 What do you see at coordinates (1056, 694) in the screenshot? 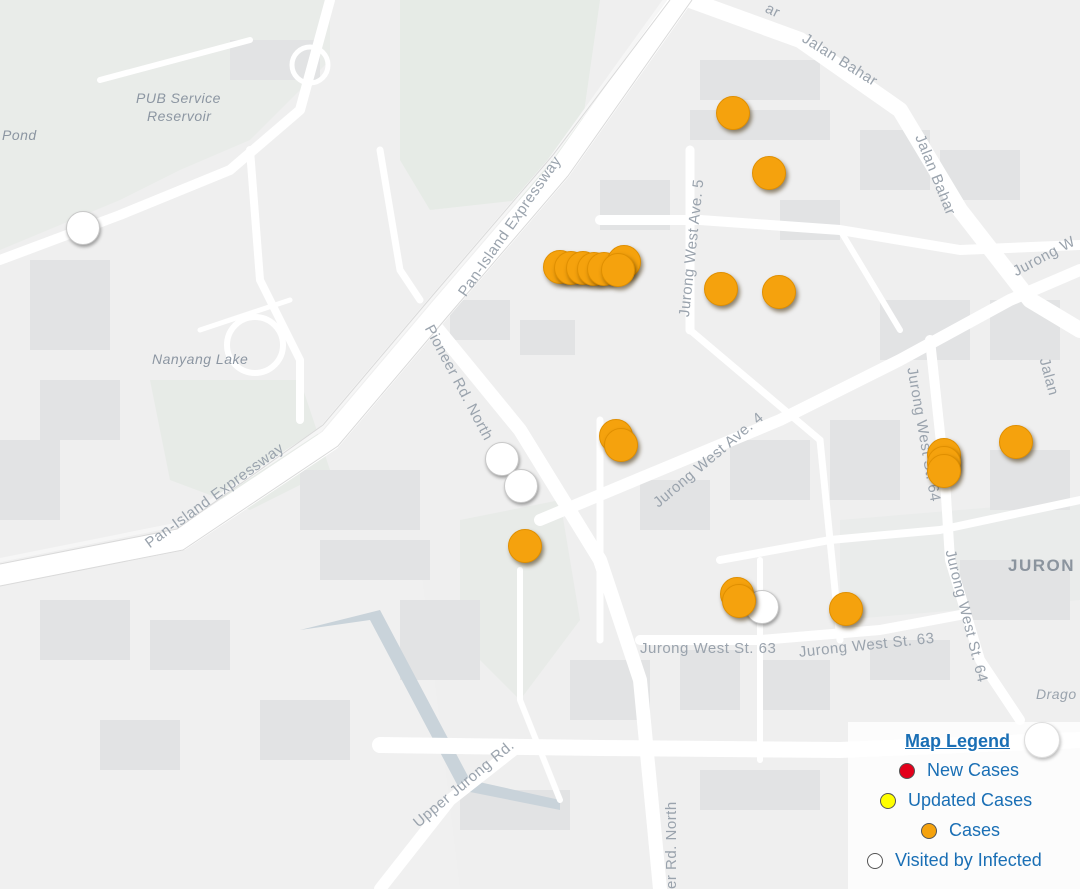
I see `label-drago: Drago` at bounding box center [1056, 694].